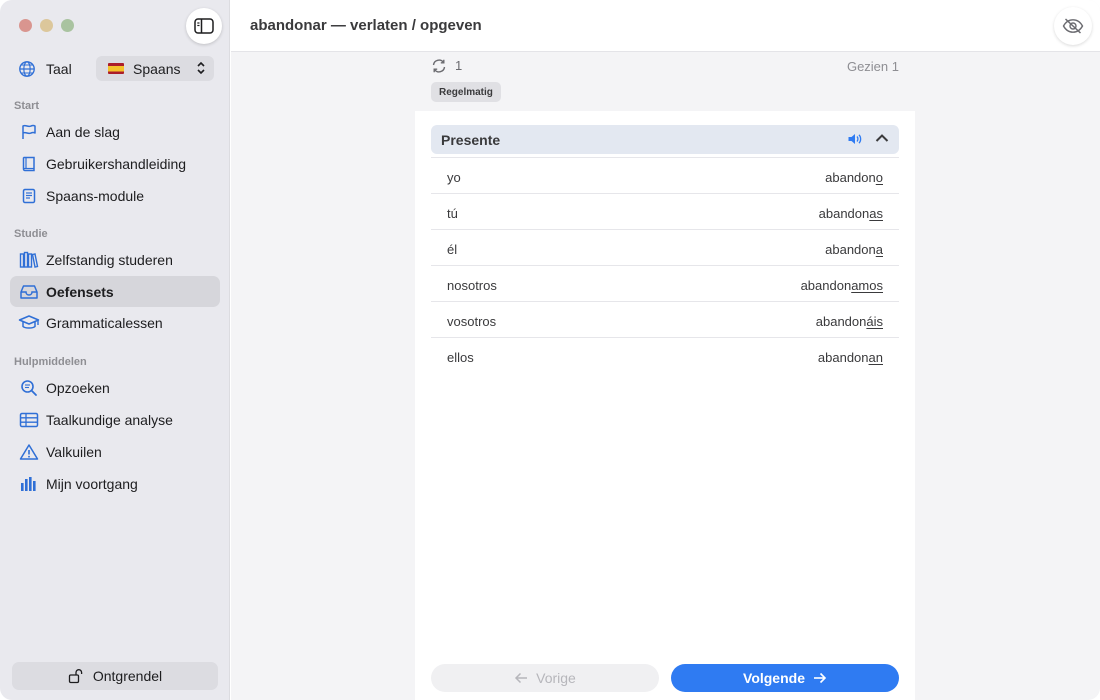  Describe the element at coordinates (29, 131) in the screenshot. I see `flag-icon` at that location.